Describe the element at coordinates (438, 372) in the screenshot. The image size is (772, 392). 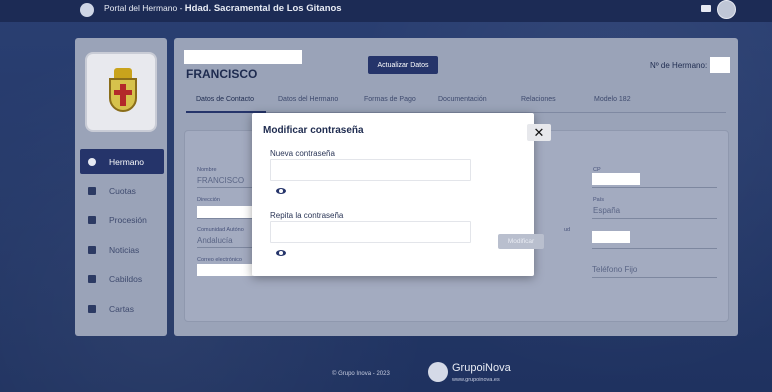
I see `grupoinova-logo-icon` at that location.